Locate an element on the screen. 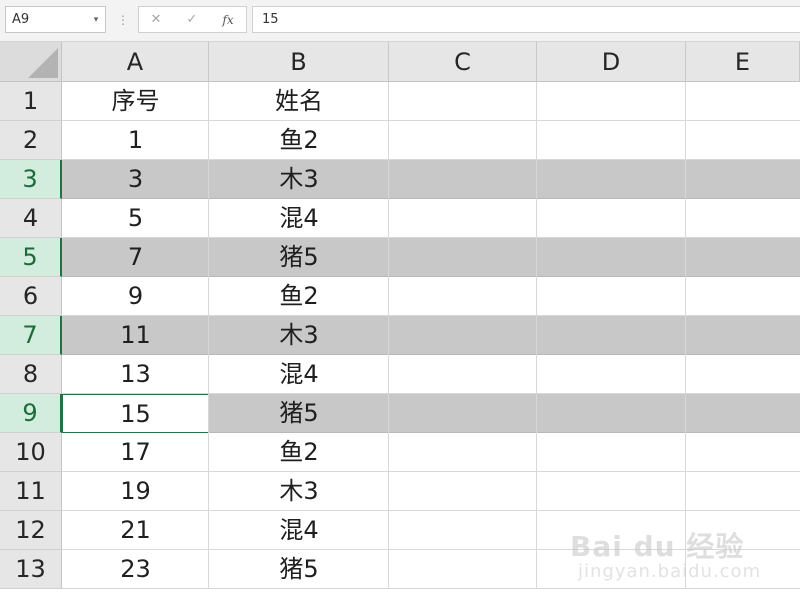 The height and width of the screenshot is (600, 800). cell-a12: 21 is located at coordinates (135, 530).